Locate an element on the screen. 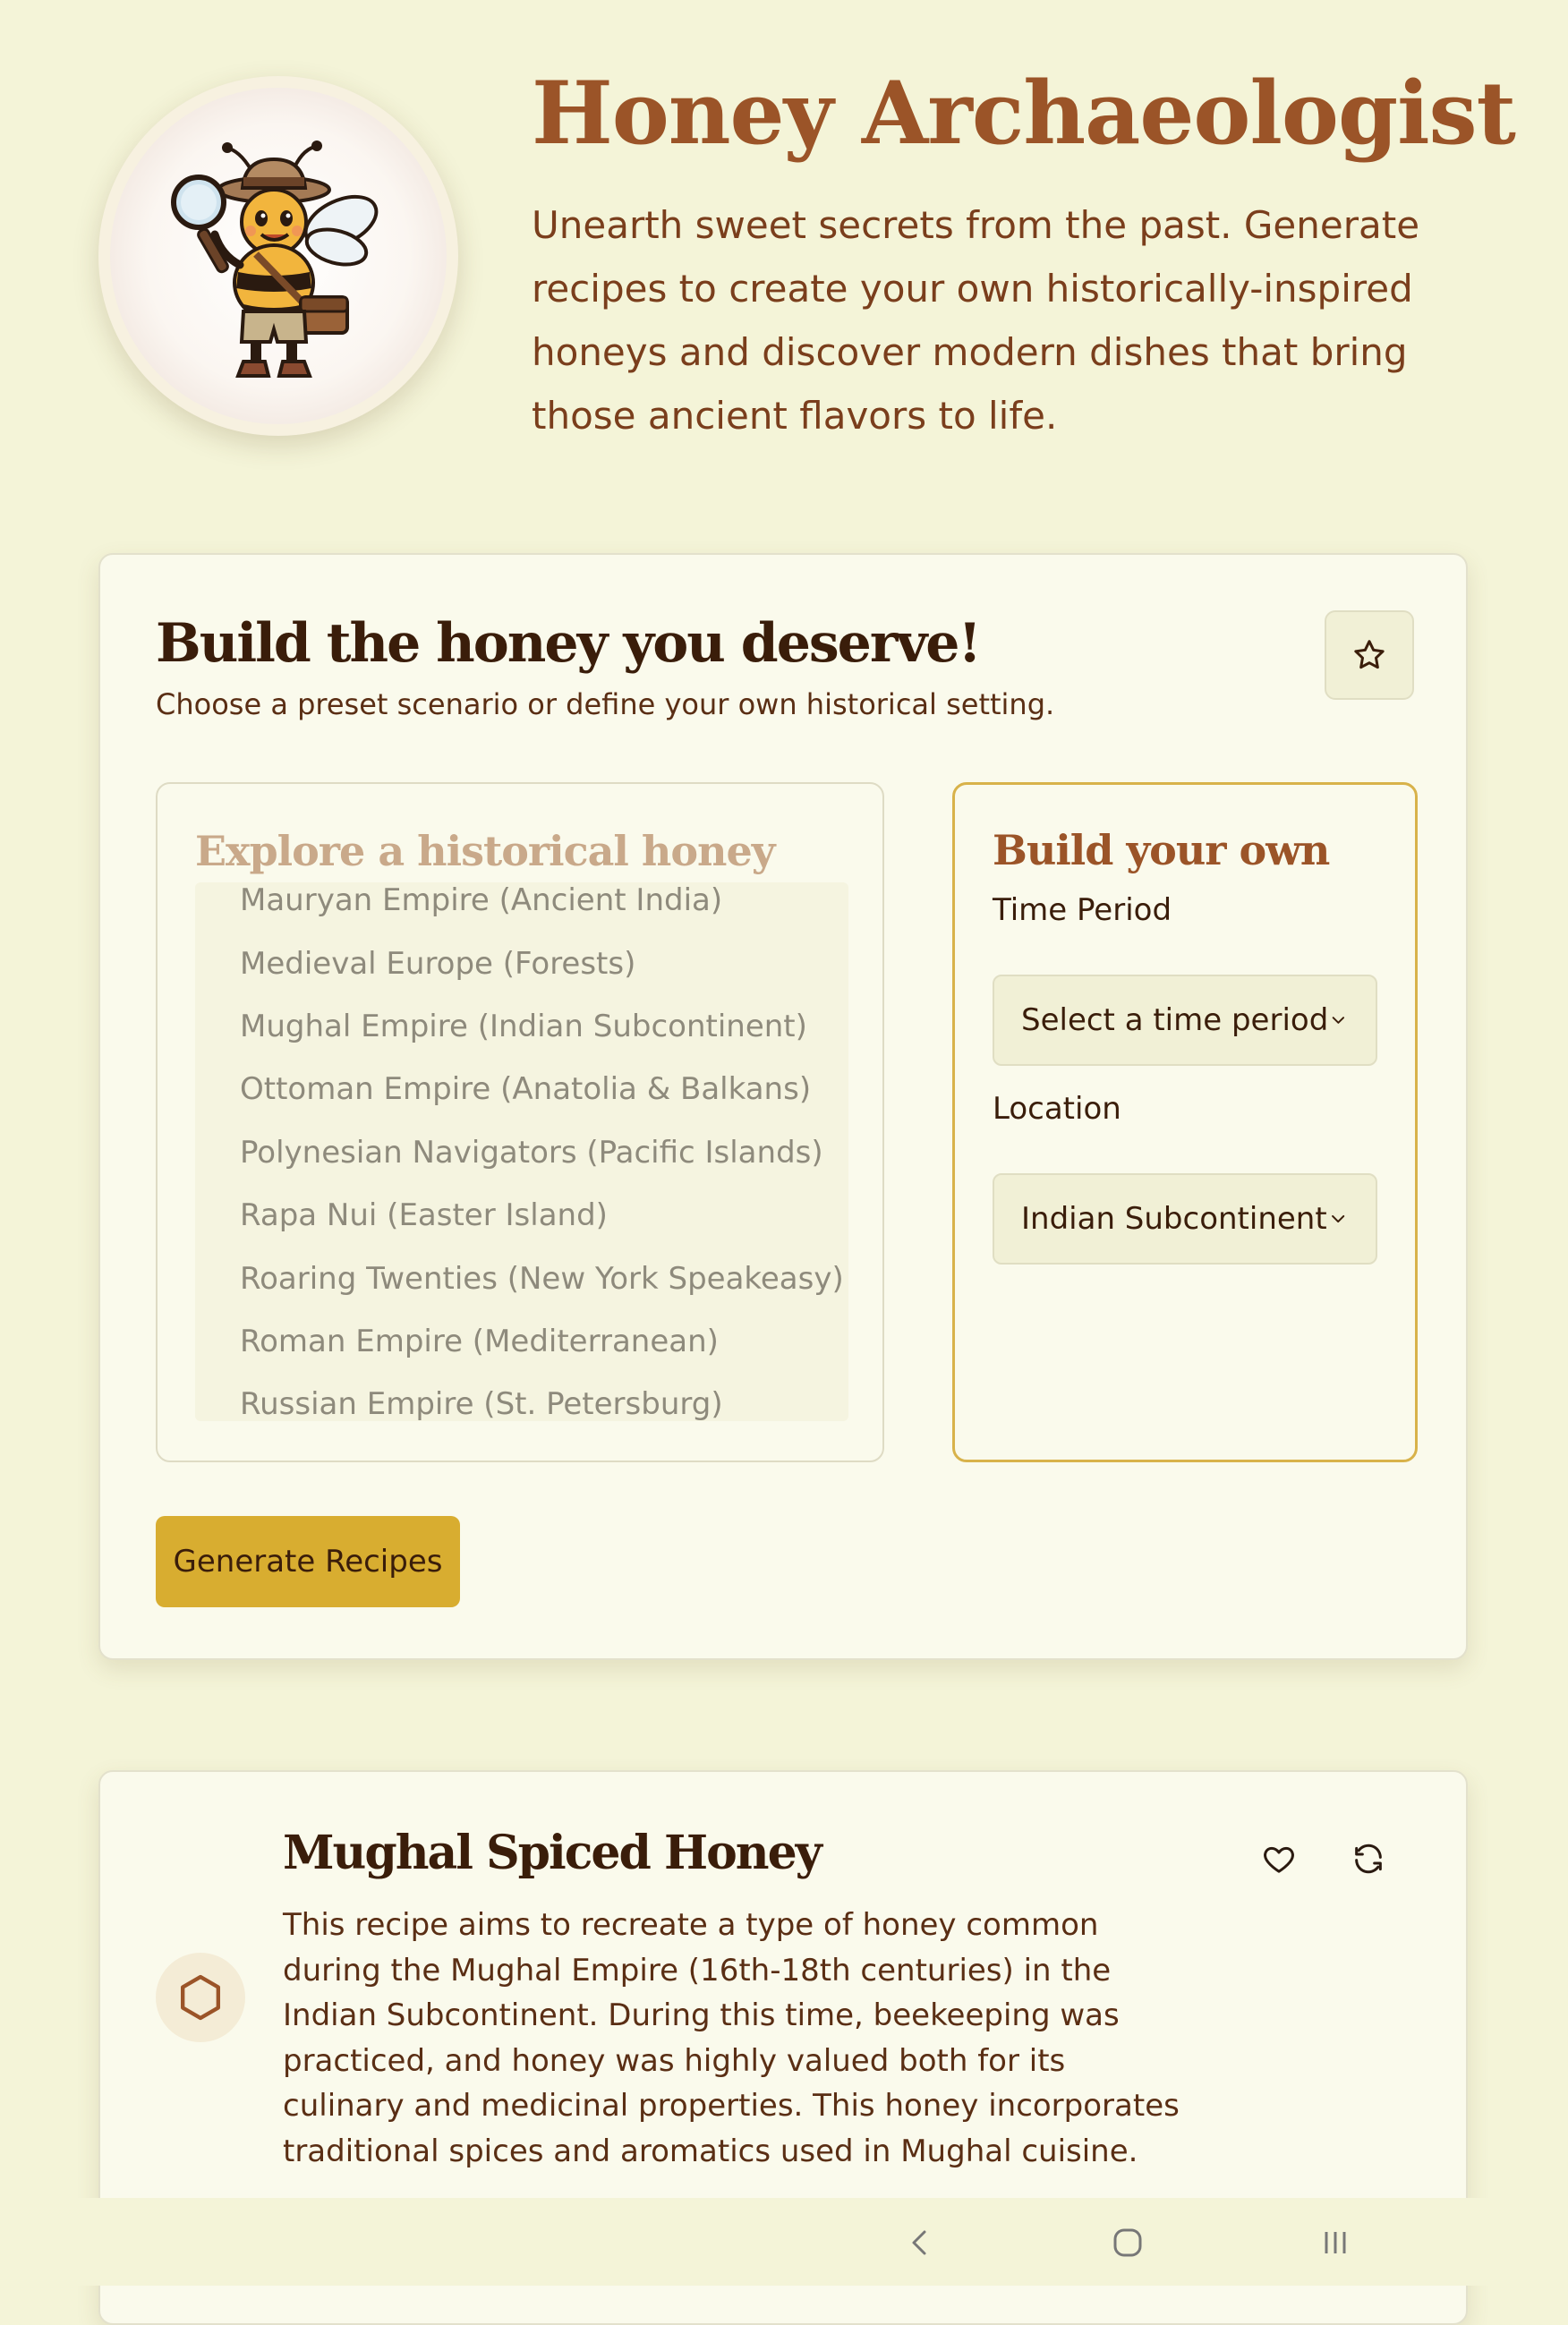 The height and width of the screenshot is (2325, 1568). builder-title: Build the honey you deserve! is located at coordinates (569, 643).